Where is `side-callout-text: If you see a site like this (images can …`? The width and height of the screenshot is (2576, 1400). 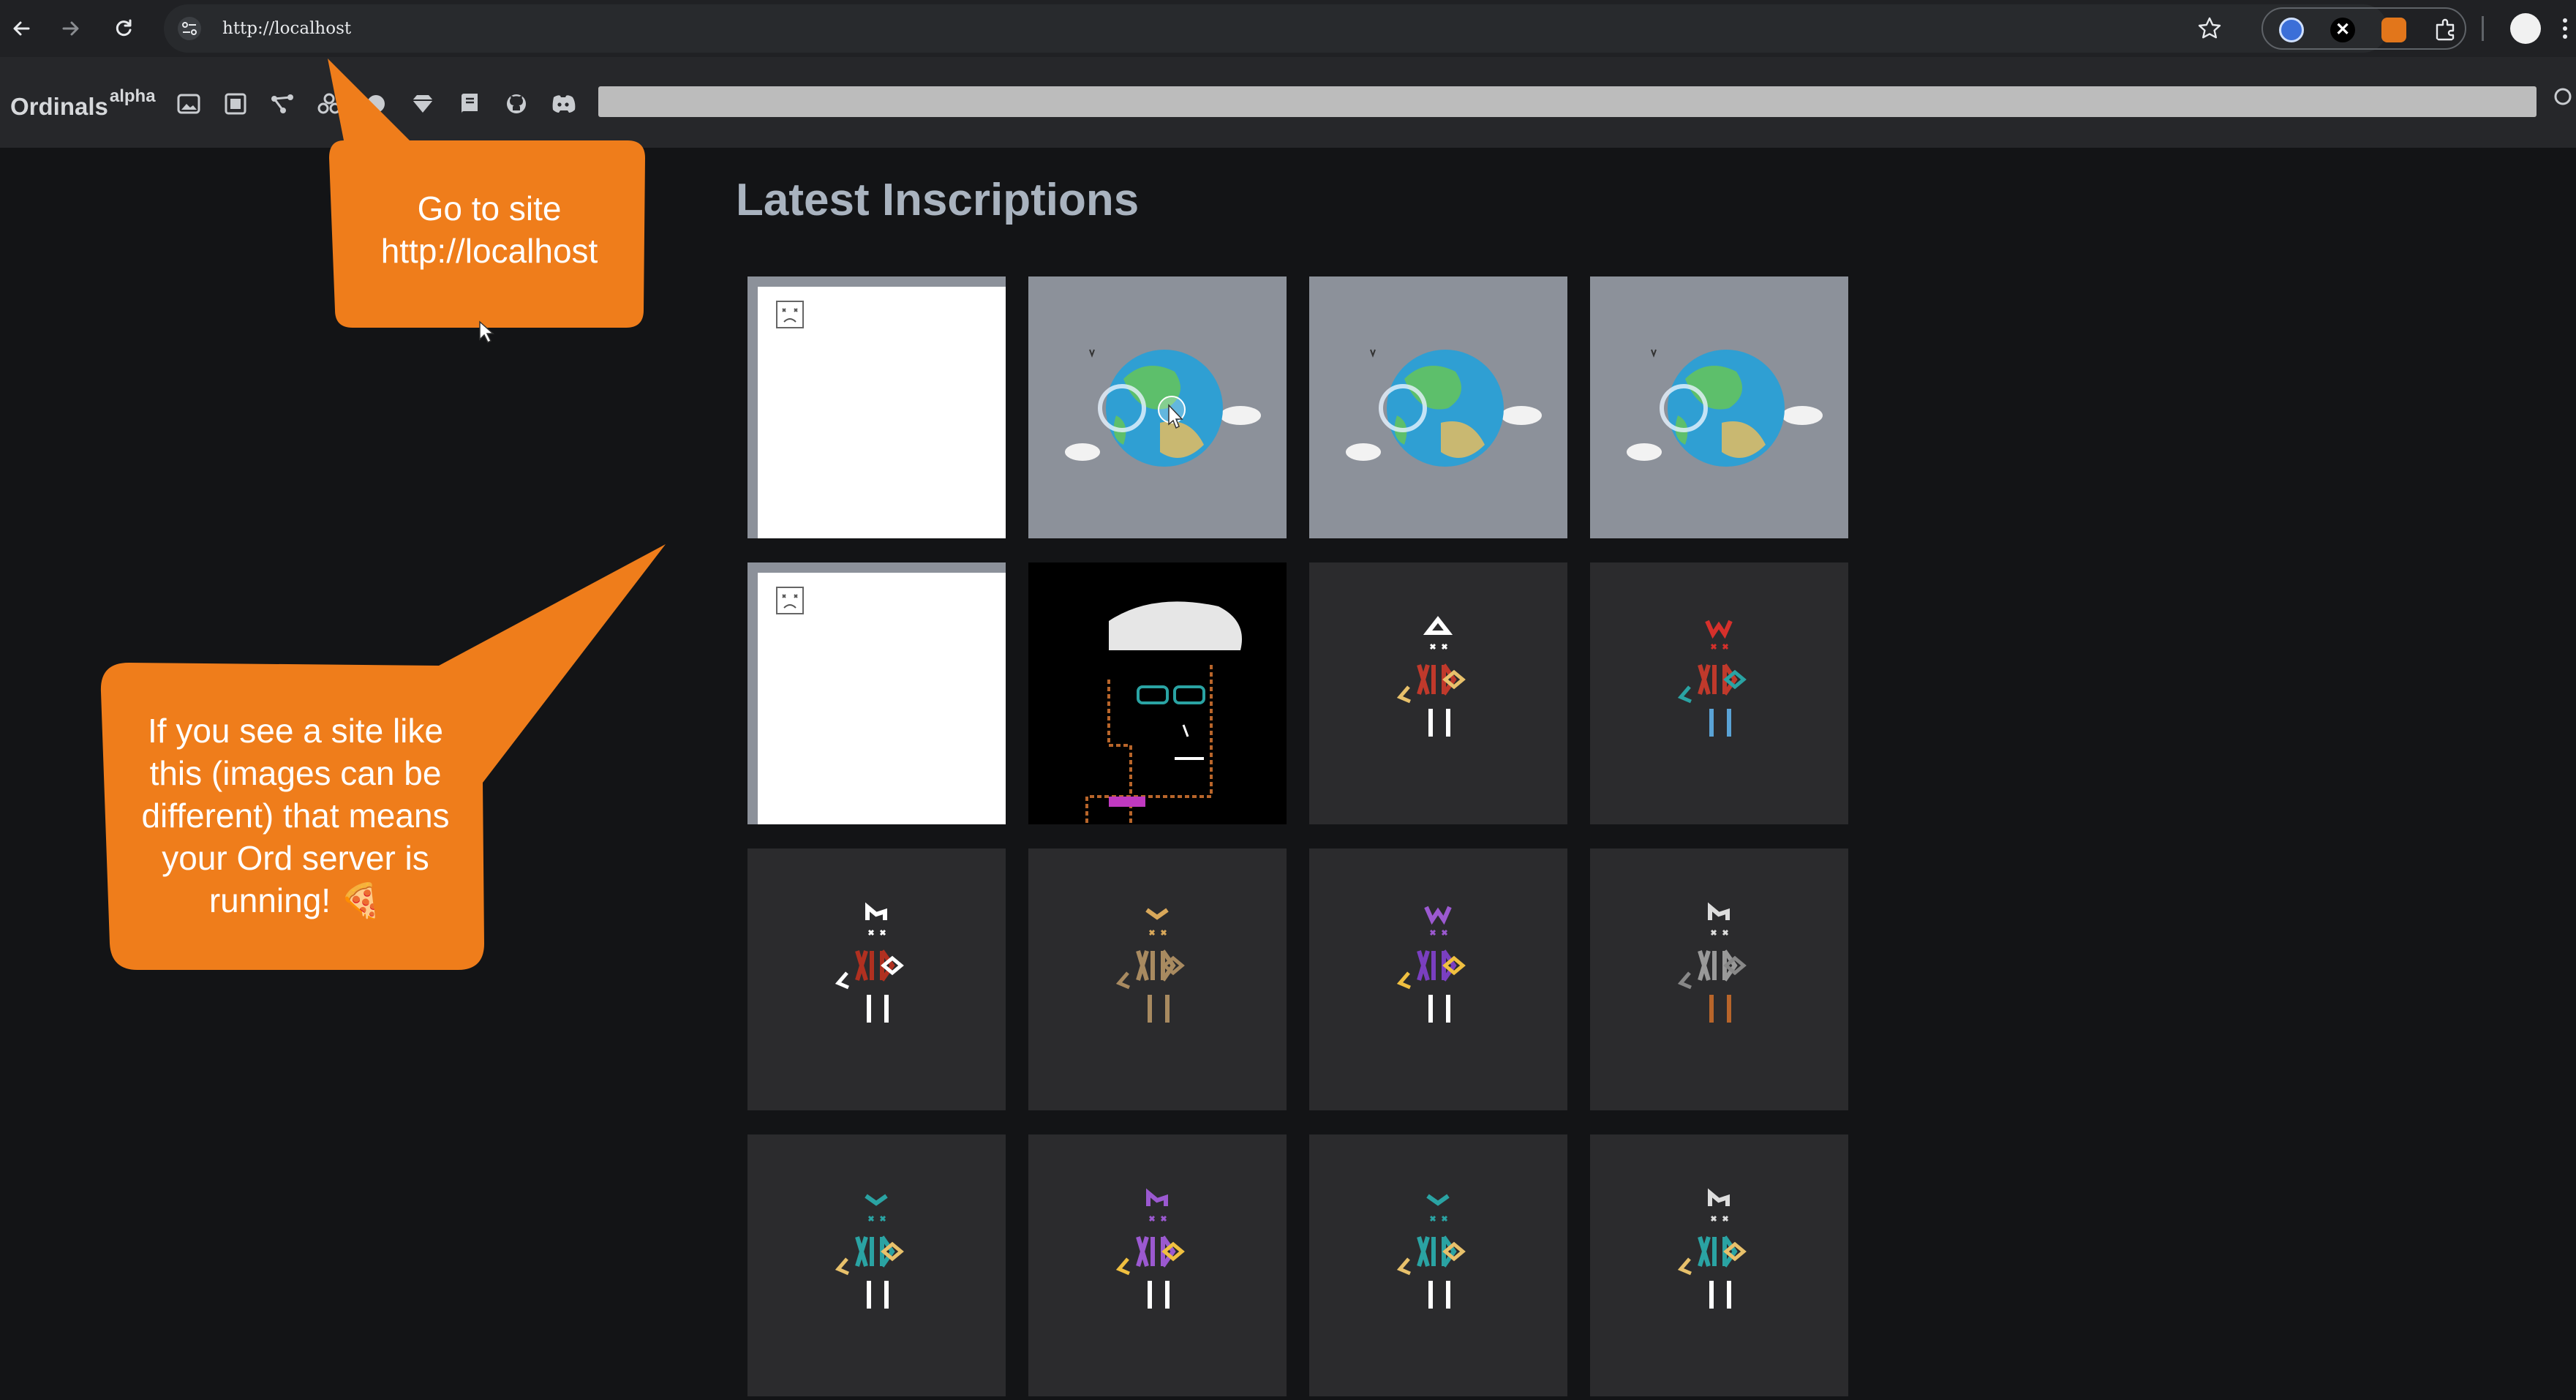
side-callout-text: If you see a site like this (images can … is located at coordinates (295, 815).